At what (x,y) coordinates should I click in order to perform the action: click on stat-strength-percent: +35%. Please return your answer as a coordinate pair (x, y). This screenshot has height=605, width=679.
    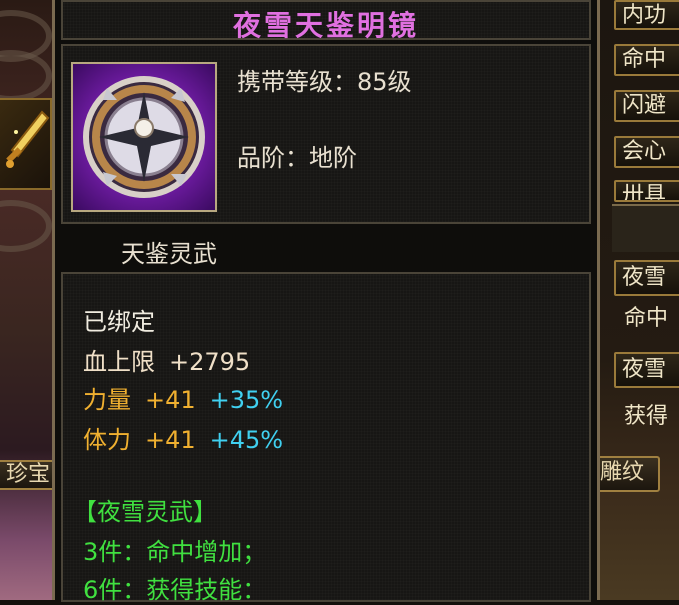
    Looking at the image, I should click on (246, 400).